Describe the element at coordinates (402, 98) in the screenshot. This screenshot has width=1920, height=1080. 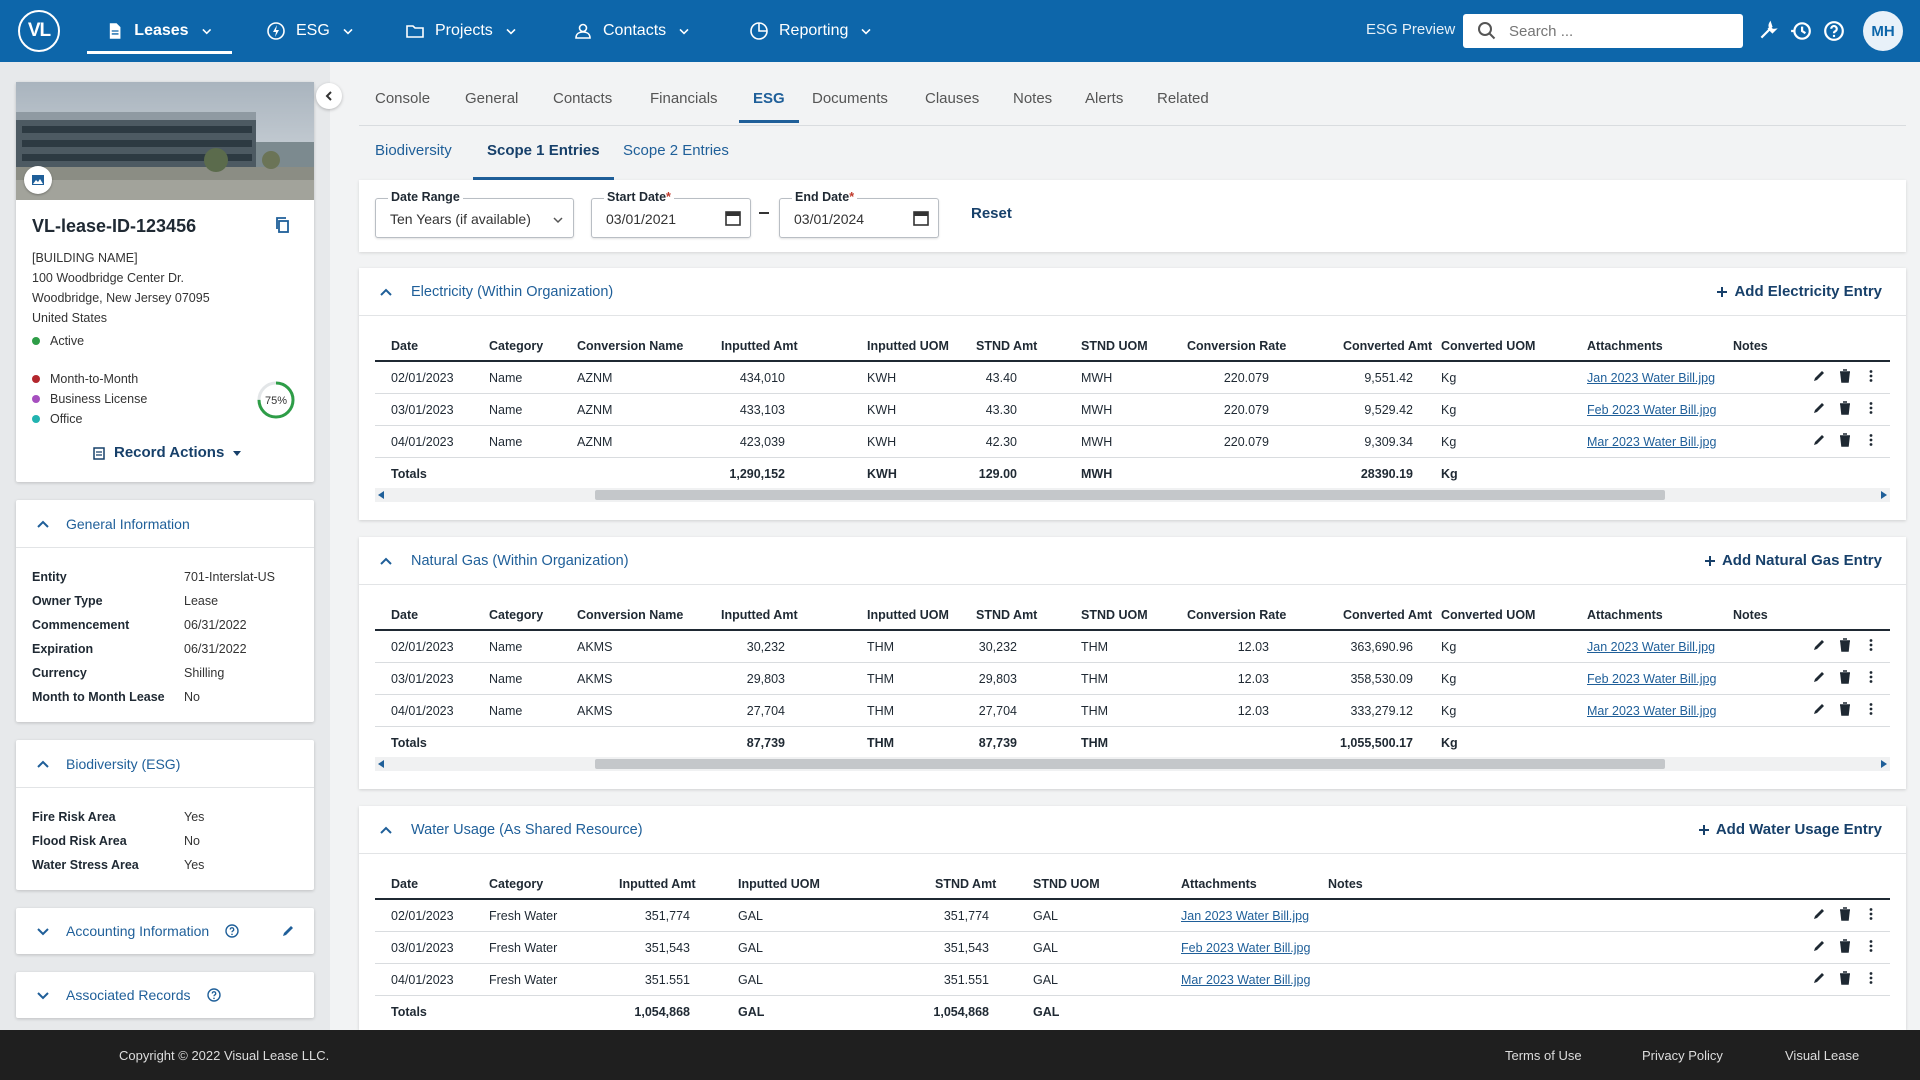
I see `tab-console: Console` at that location.